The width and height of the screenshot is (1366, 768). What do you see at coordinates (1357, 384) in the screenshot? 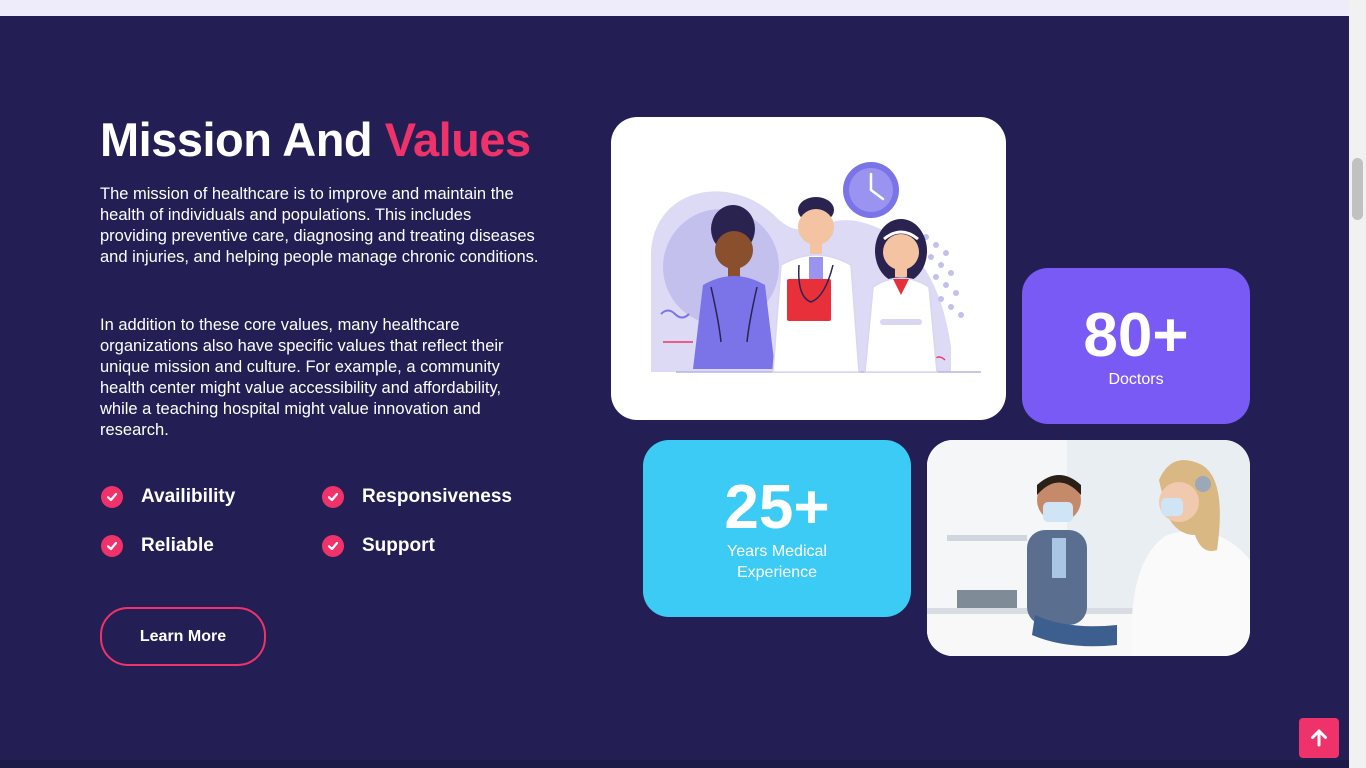
I see `scrollbar` at bounding box center [1357, 384].